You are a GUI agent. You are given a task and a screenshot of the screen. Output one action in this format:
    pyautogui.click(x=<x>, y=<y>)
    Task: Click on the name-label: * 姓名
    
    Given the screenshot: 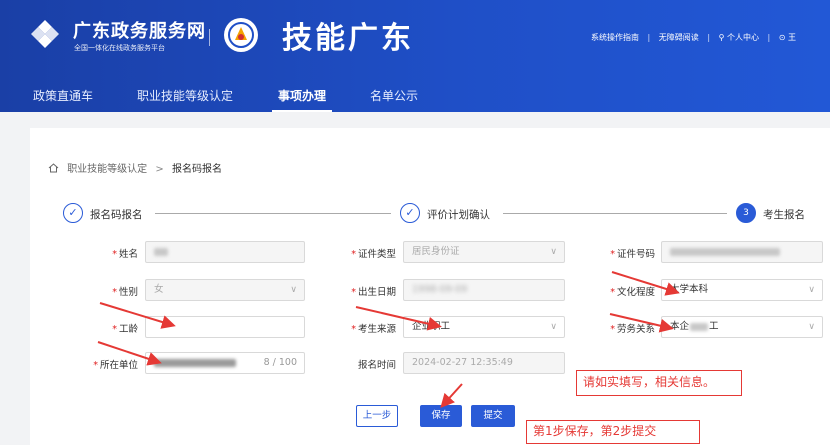 What is the action you would take?
    pyautogui.click(x=125, y=254)
    